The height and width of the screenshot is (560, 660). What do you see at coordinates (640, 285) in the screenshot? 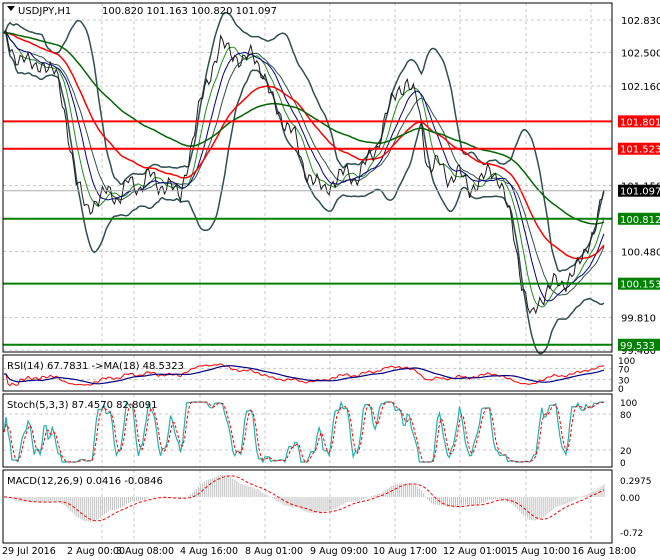
I see `level-tag-text: 100.153` at bounding box center [640, 285].